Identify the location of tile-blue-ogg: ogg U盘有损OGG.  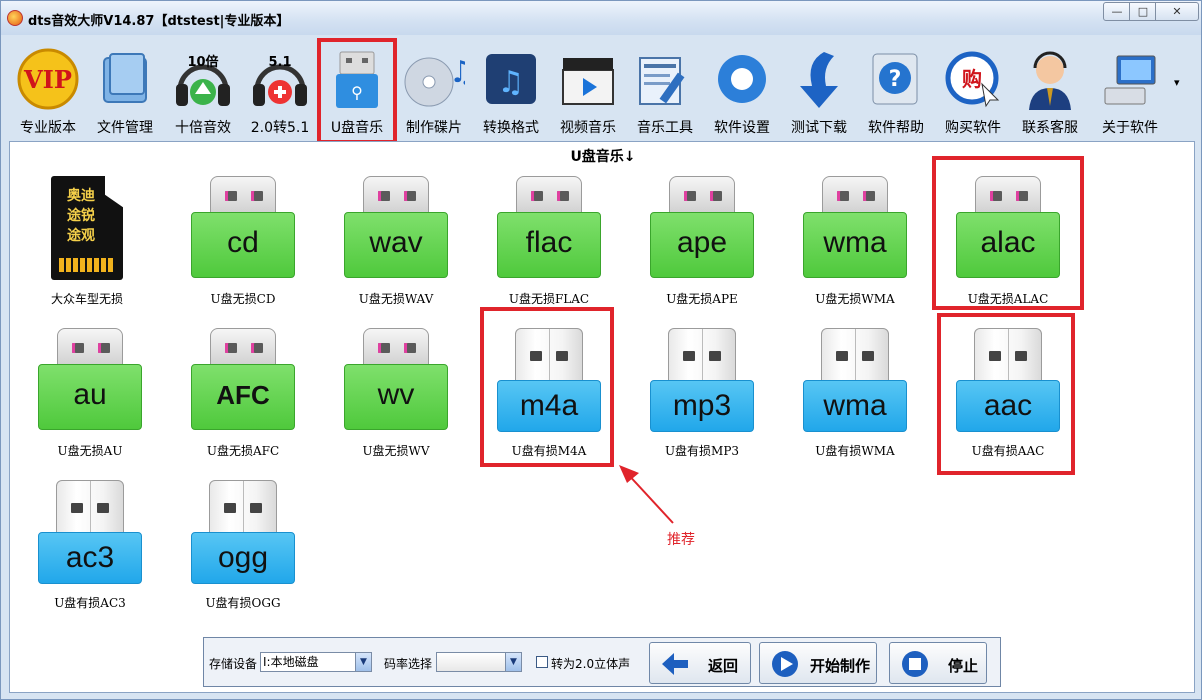
(243, 545).